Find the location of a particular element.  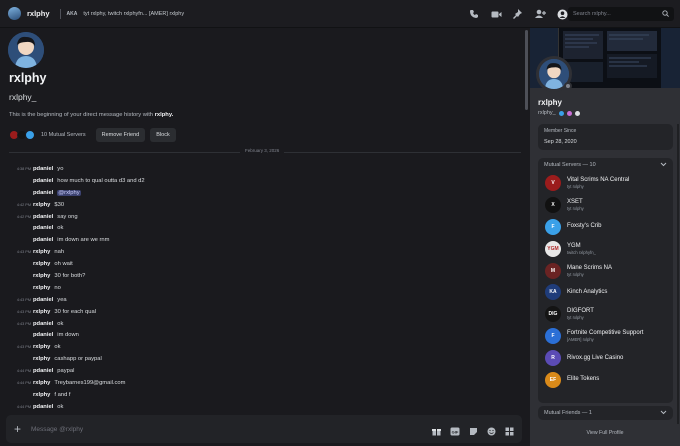

attach-plus-icon: + is located at coordinates (17, 429).